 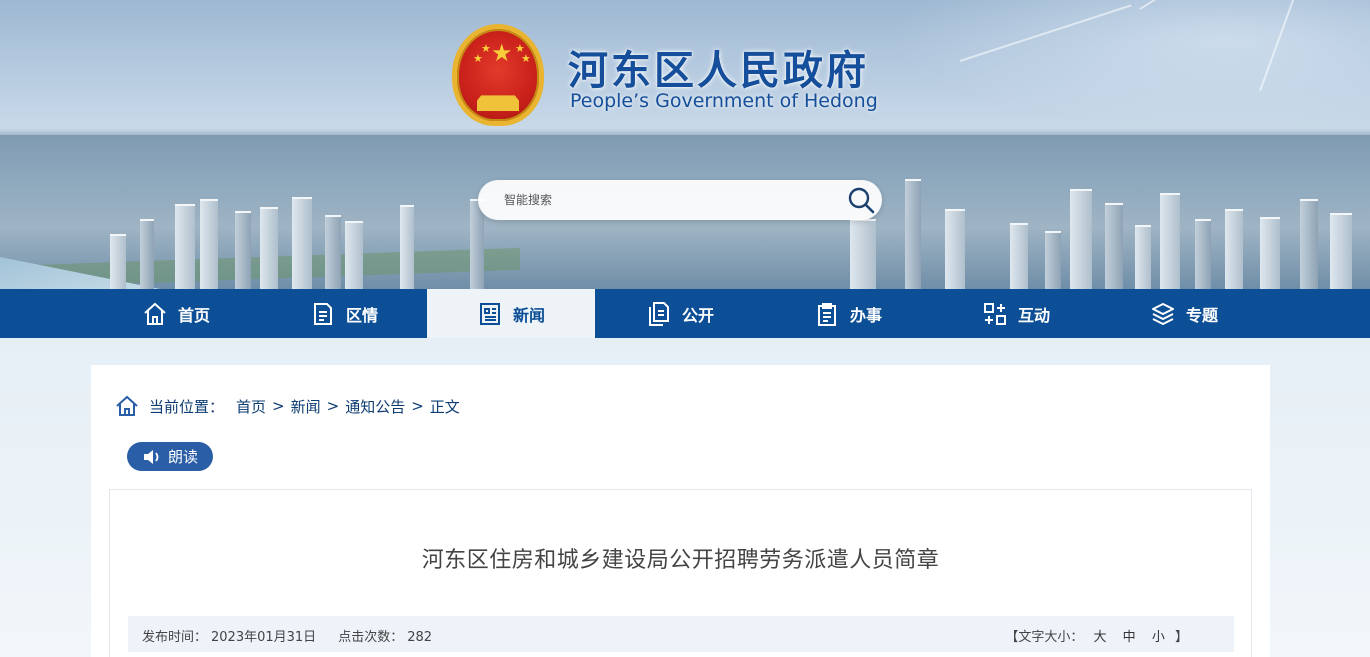 I want to click on read-aloud-label: 朗读, so click(x=182, y=457).